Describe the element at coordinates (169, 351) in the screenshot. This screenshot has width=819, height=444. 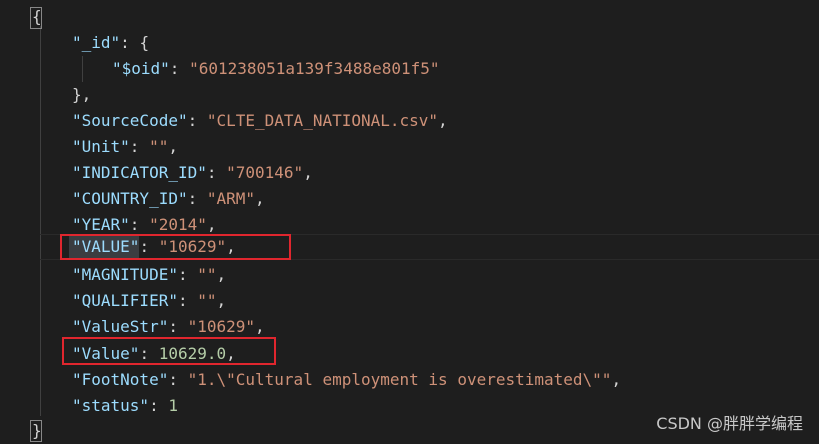
I see `highlight-box-value` at that location.